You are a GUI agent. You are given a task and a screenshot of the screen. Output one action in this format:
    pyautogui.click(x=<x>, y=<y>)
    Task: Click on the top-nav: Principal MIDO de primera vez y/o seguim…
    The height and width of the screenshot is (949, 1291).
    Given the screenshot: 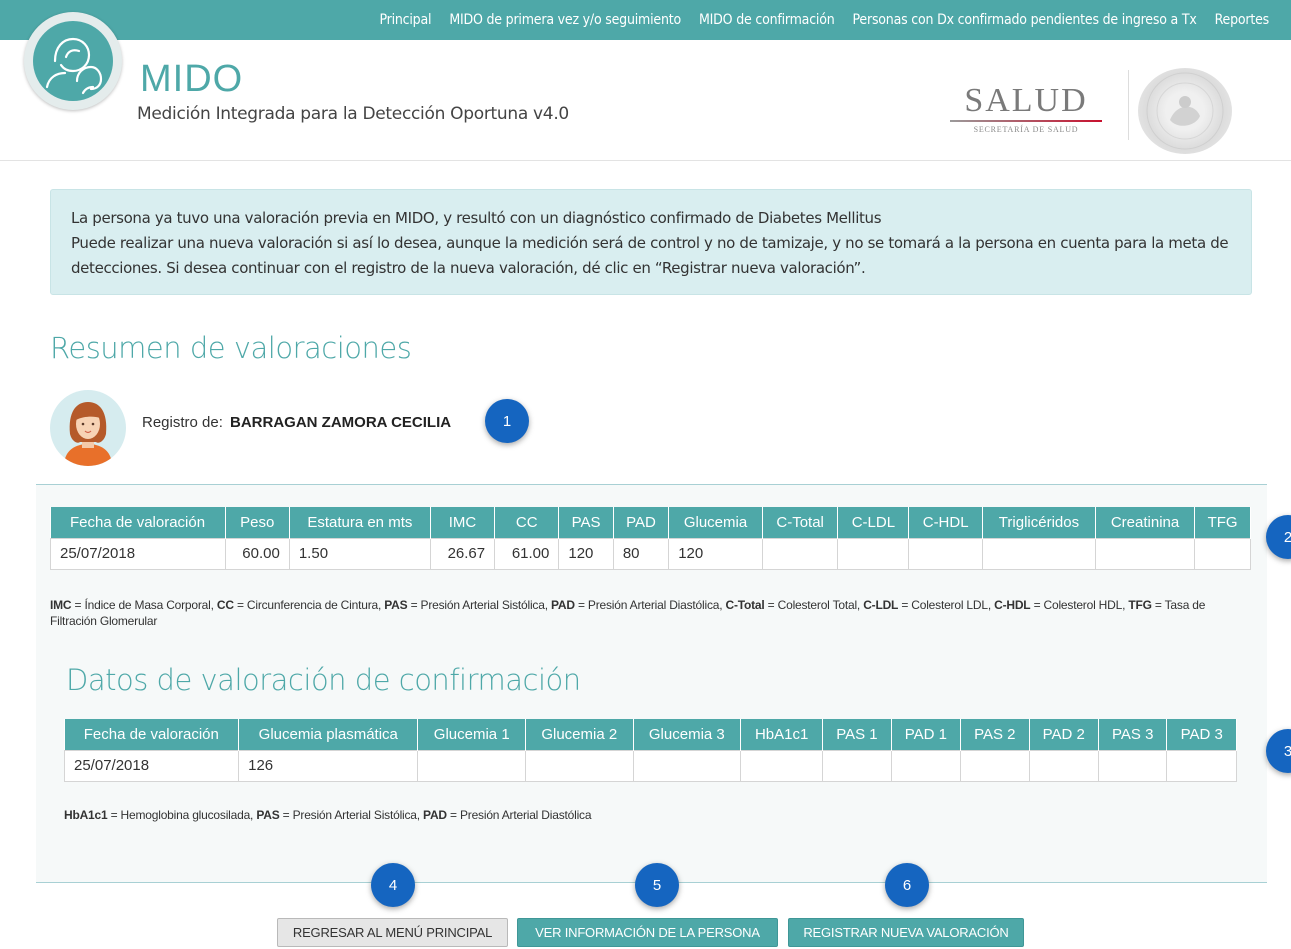 What is the action you would take?
    pyautogui.click(x=645, y=20)
    